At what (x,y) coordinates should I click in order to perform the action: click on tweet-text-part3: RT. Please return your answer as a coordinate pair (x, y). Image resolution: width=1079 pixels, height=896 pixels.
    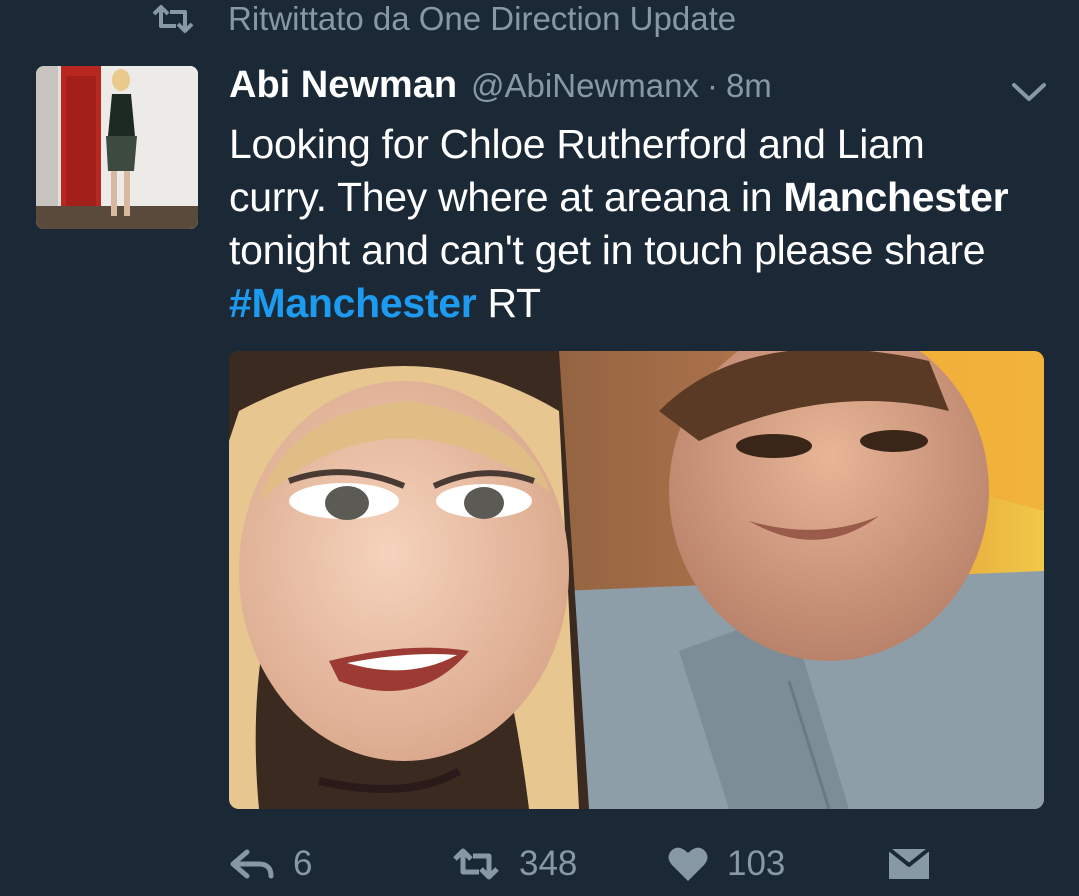
    Looking at the image, I should click on (508, 303).